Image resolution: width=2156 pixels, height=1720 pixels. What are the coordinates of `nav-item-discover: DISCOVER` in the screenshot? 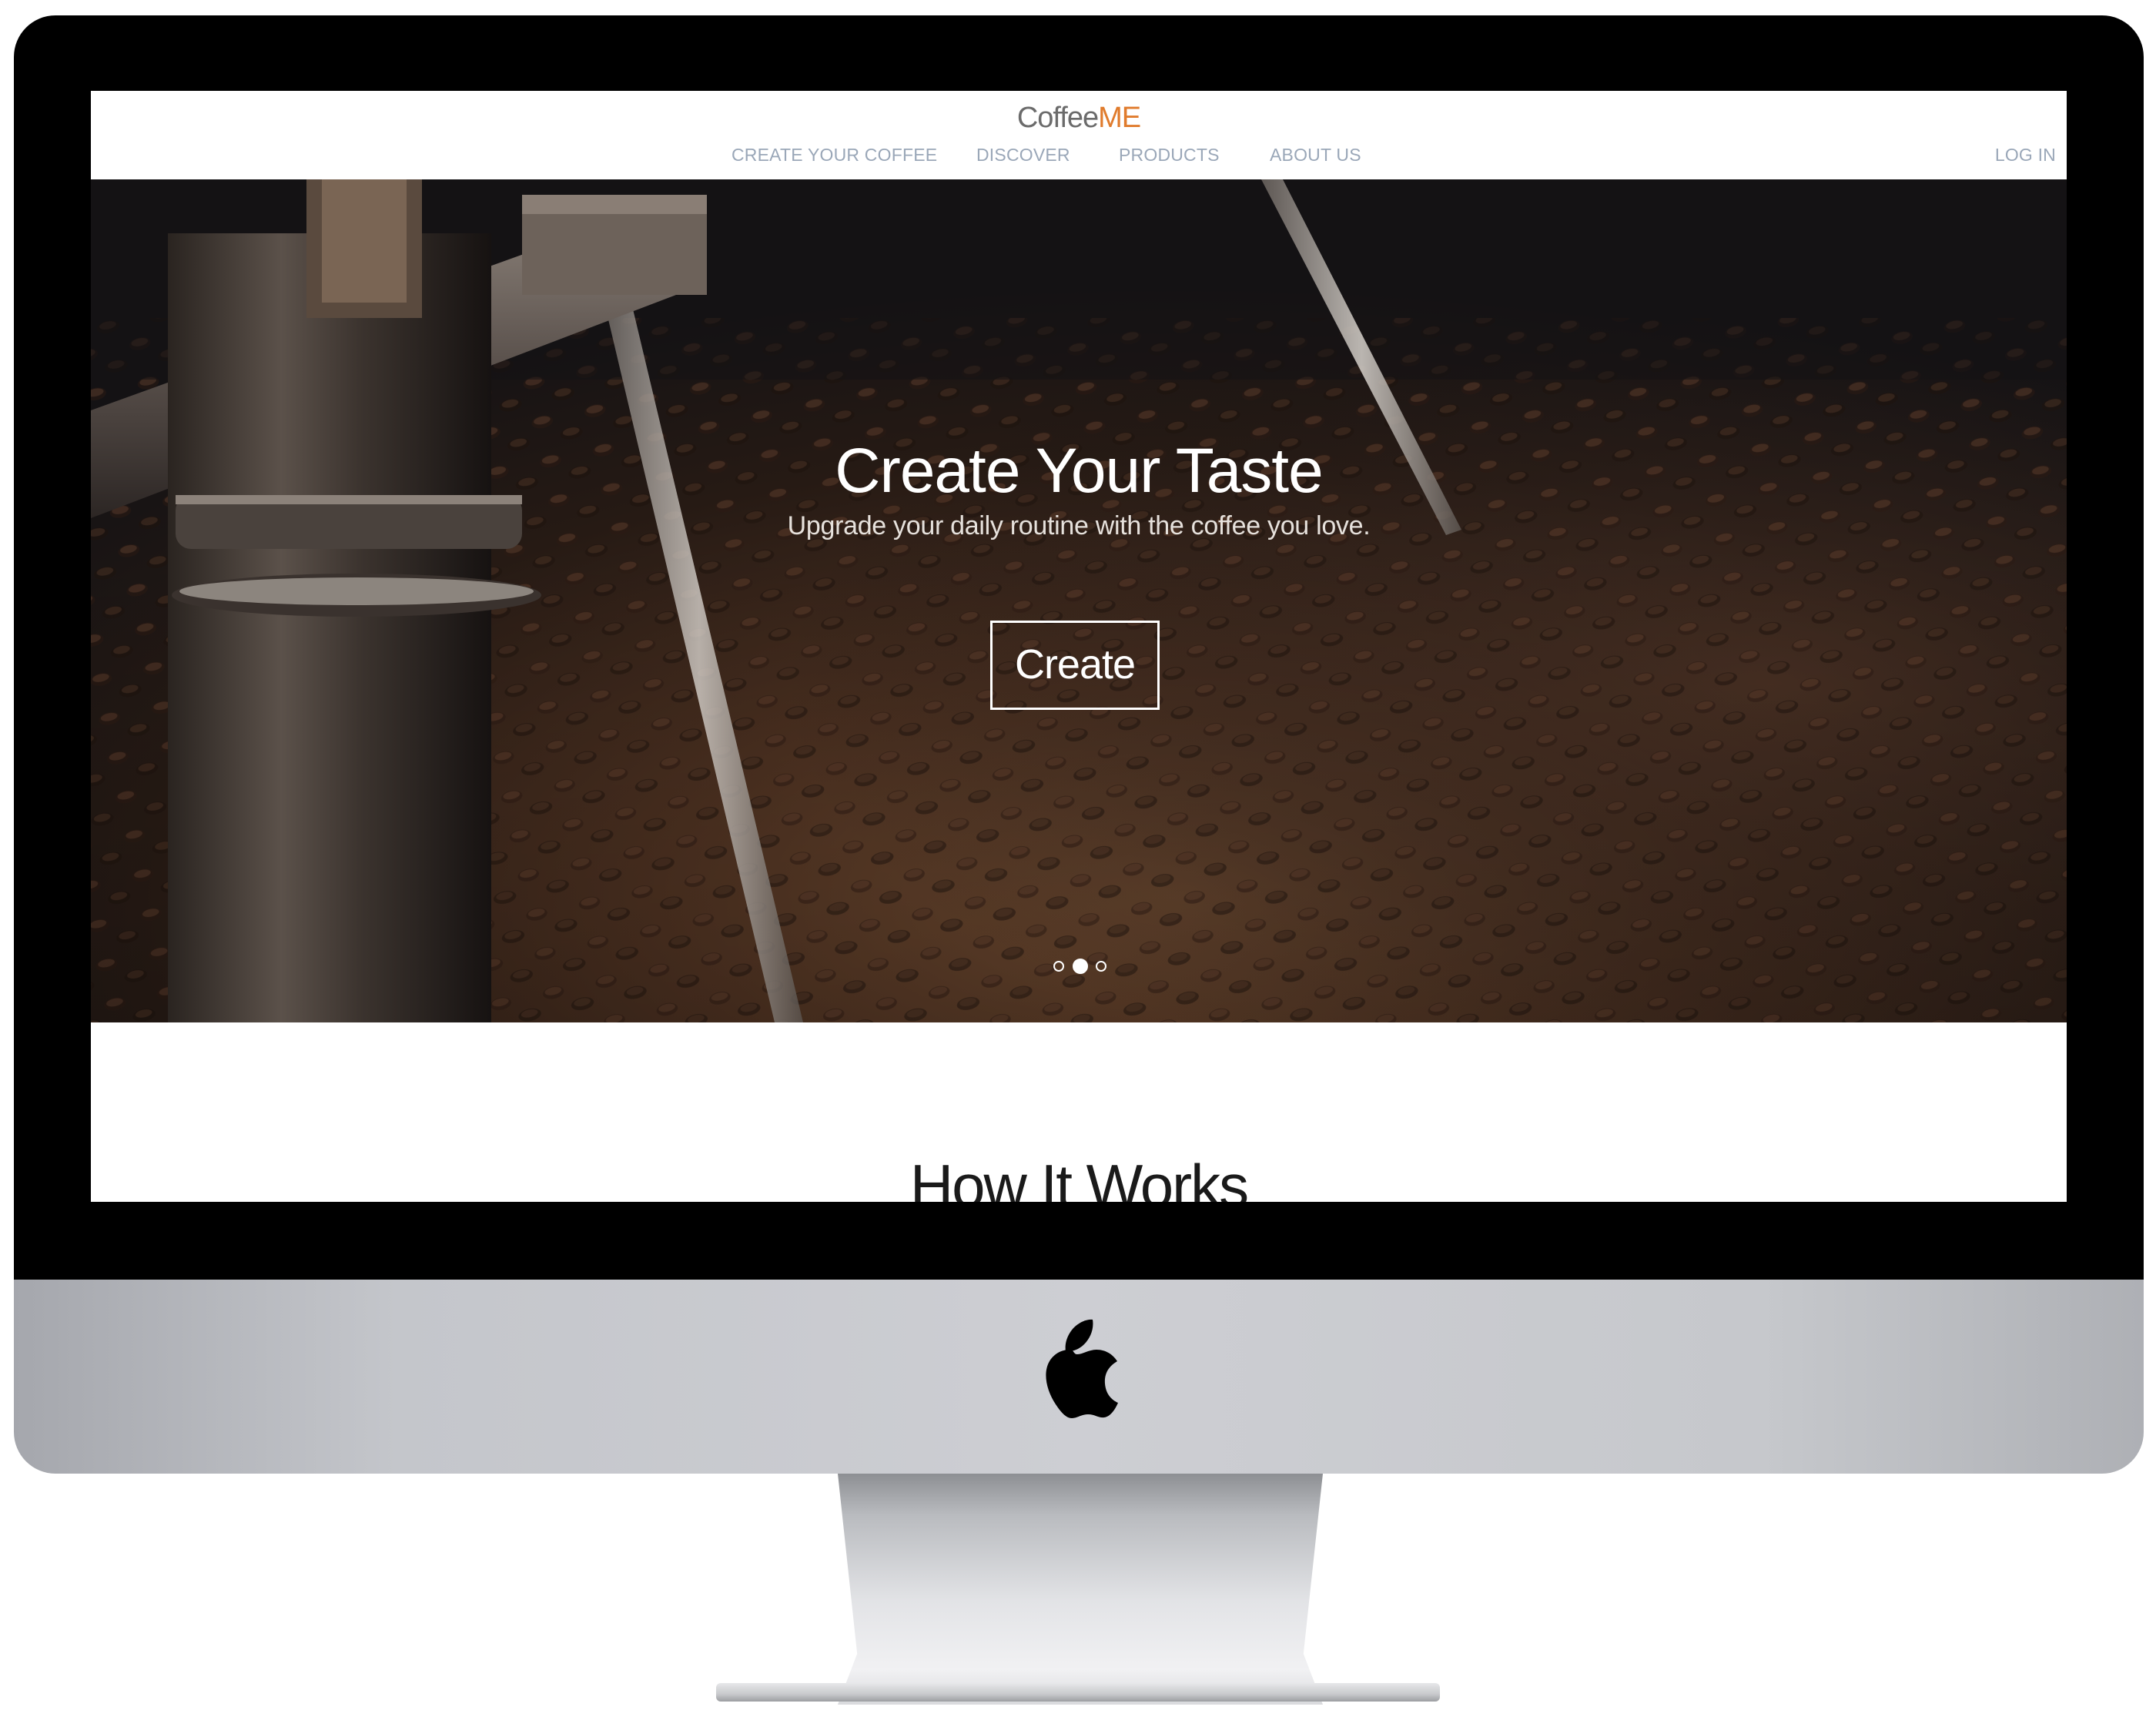 It's located at (1023, 155).